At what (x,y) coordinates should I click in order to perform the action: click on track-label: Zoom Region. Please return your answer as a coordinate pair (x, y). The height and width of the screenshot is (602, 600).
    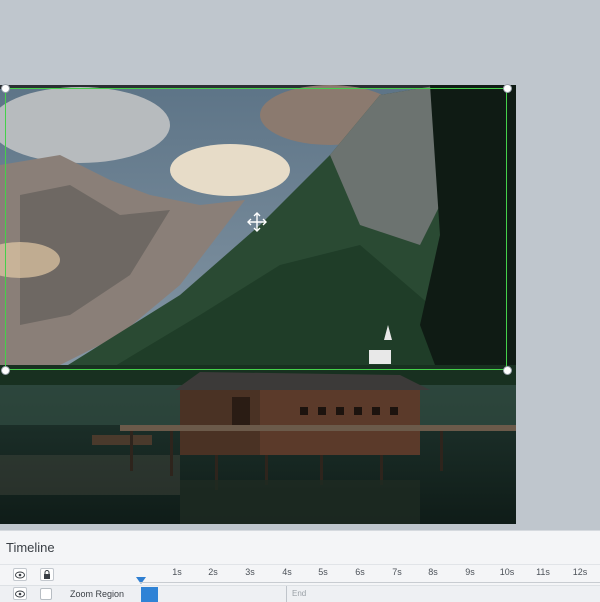
    Looking at the image, I should click on (97, 594).